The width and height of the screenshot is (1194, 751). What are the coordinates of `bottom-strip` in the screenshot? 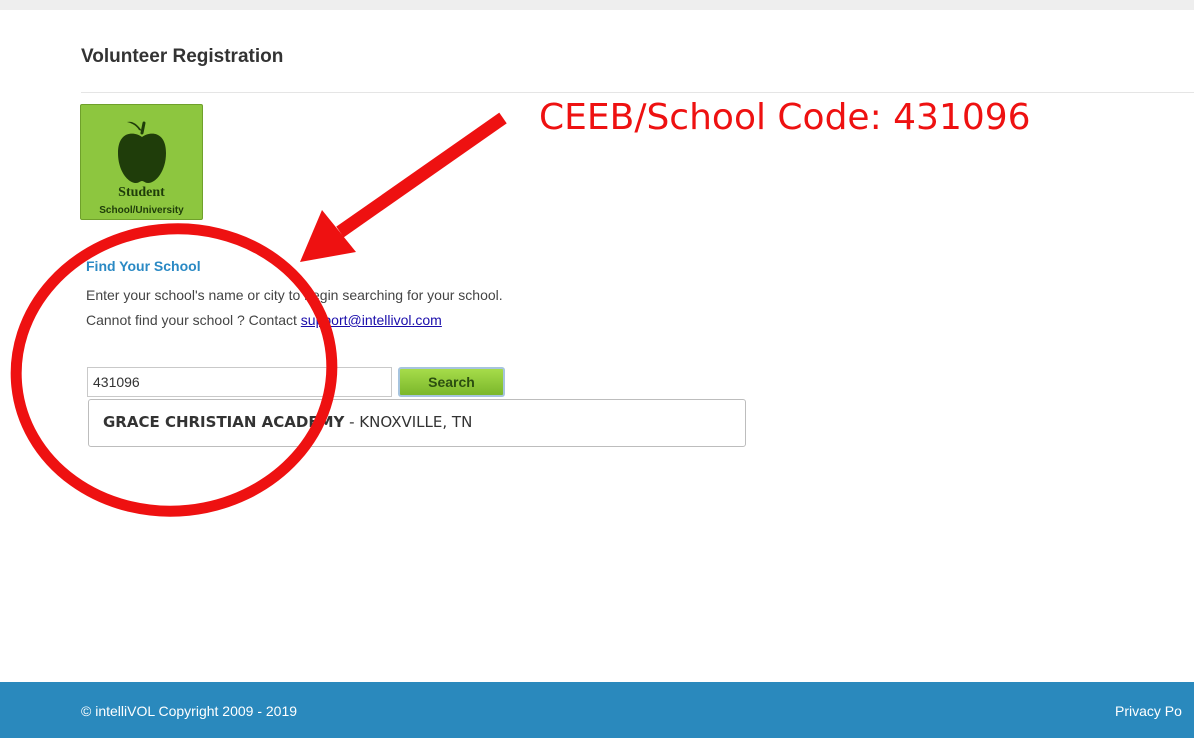 It's located at (597, 744).